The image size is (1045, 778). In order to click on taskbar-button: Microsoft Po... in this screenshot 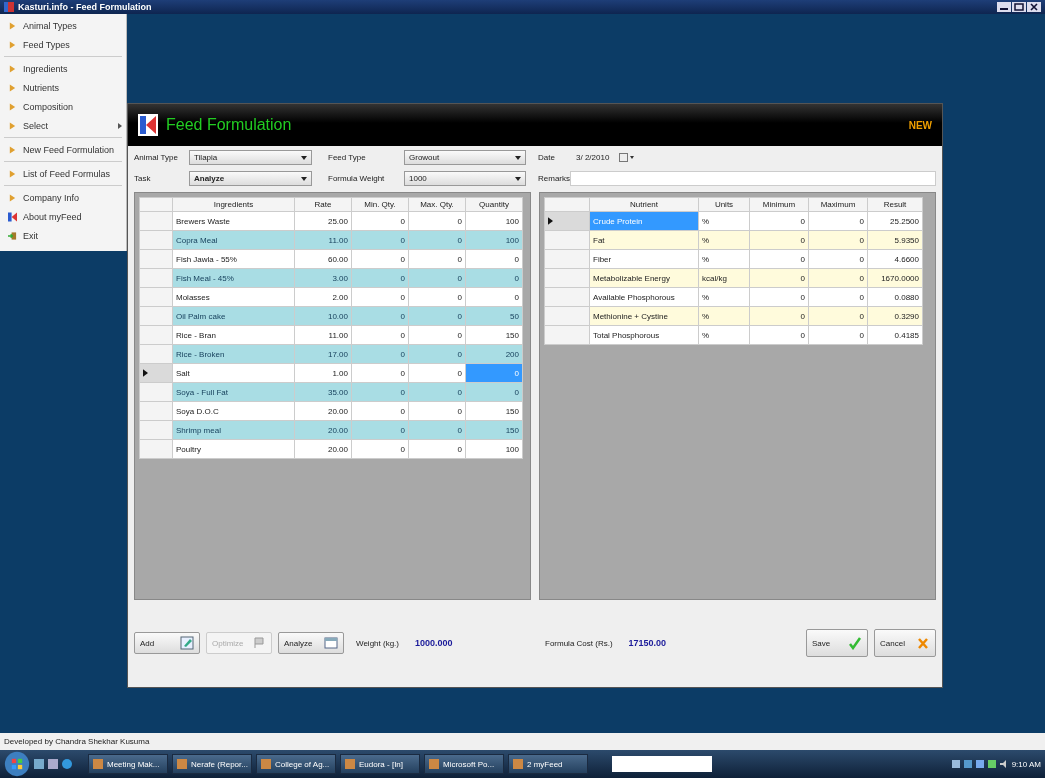, I will do `click(464, 764)`.